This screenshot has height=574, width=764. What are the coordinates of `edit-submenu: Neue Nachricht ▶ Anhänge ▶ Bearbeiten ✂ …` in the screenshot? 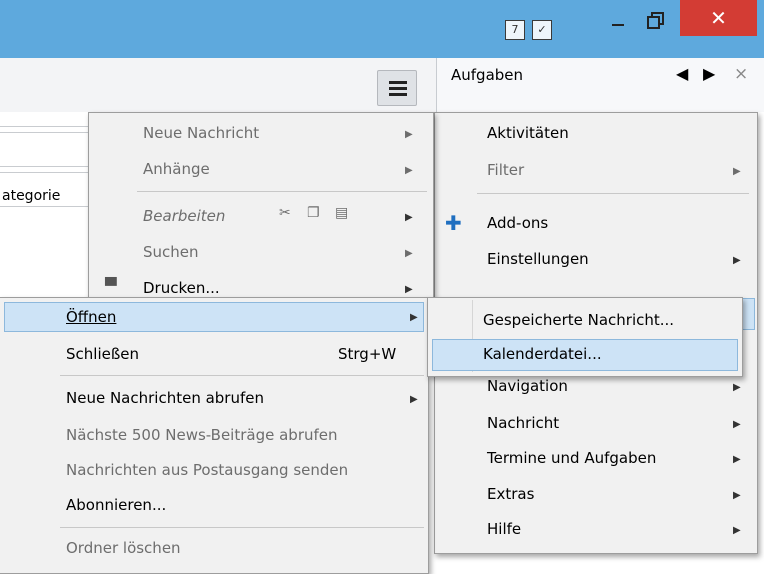 It's located at (261, 207).